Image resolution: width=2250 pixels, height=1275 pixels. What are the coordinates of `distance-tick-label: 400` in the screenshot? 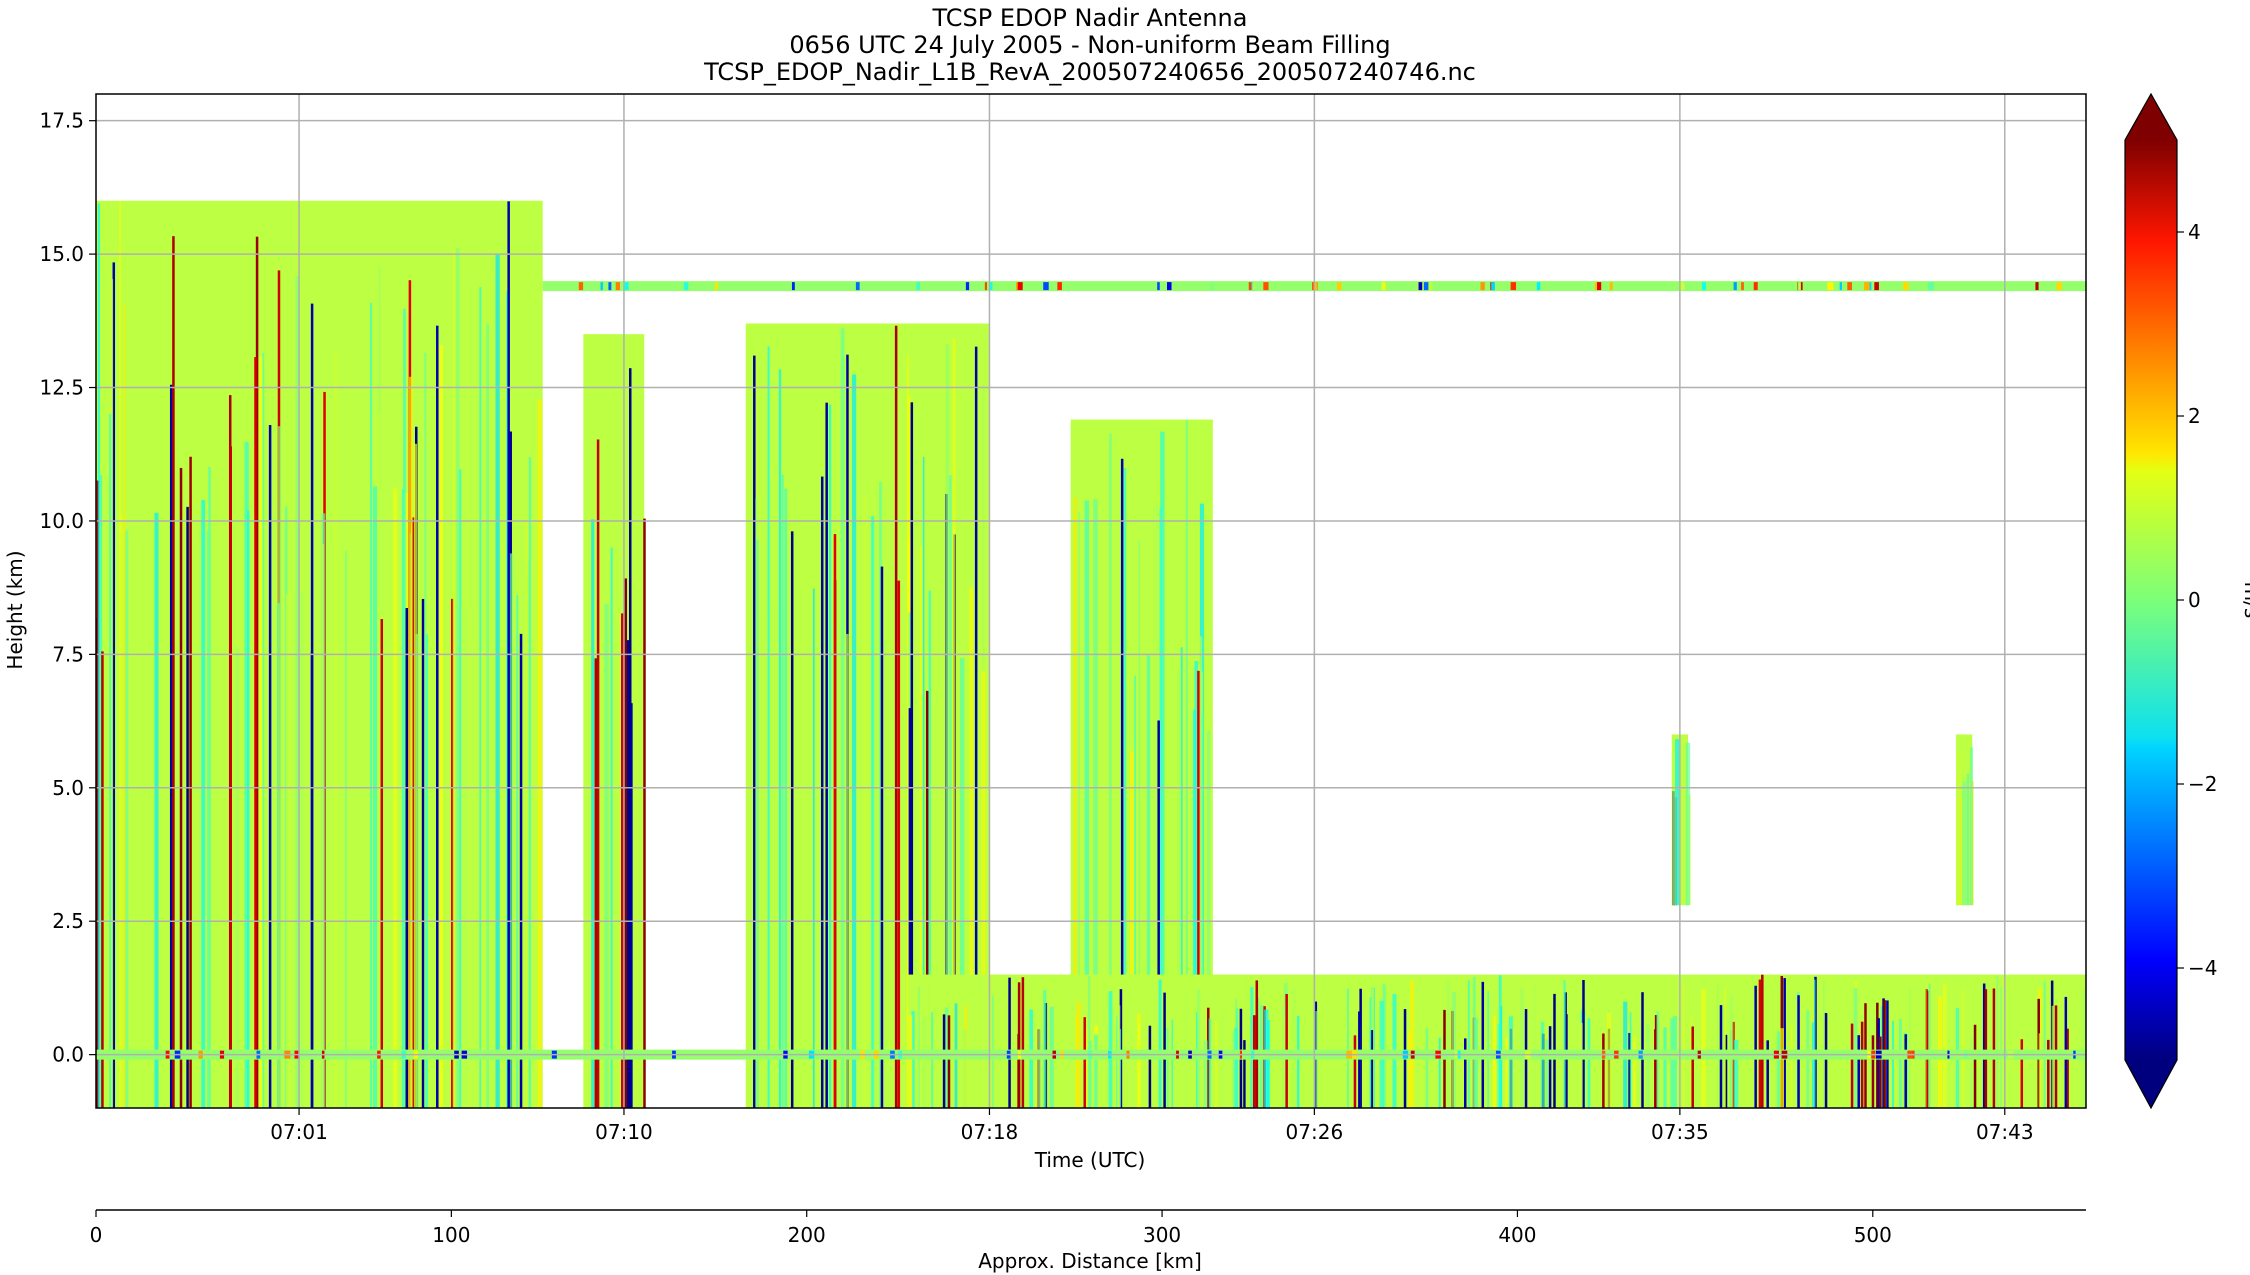 It's located at (1517, 1235).